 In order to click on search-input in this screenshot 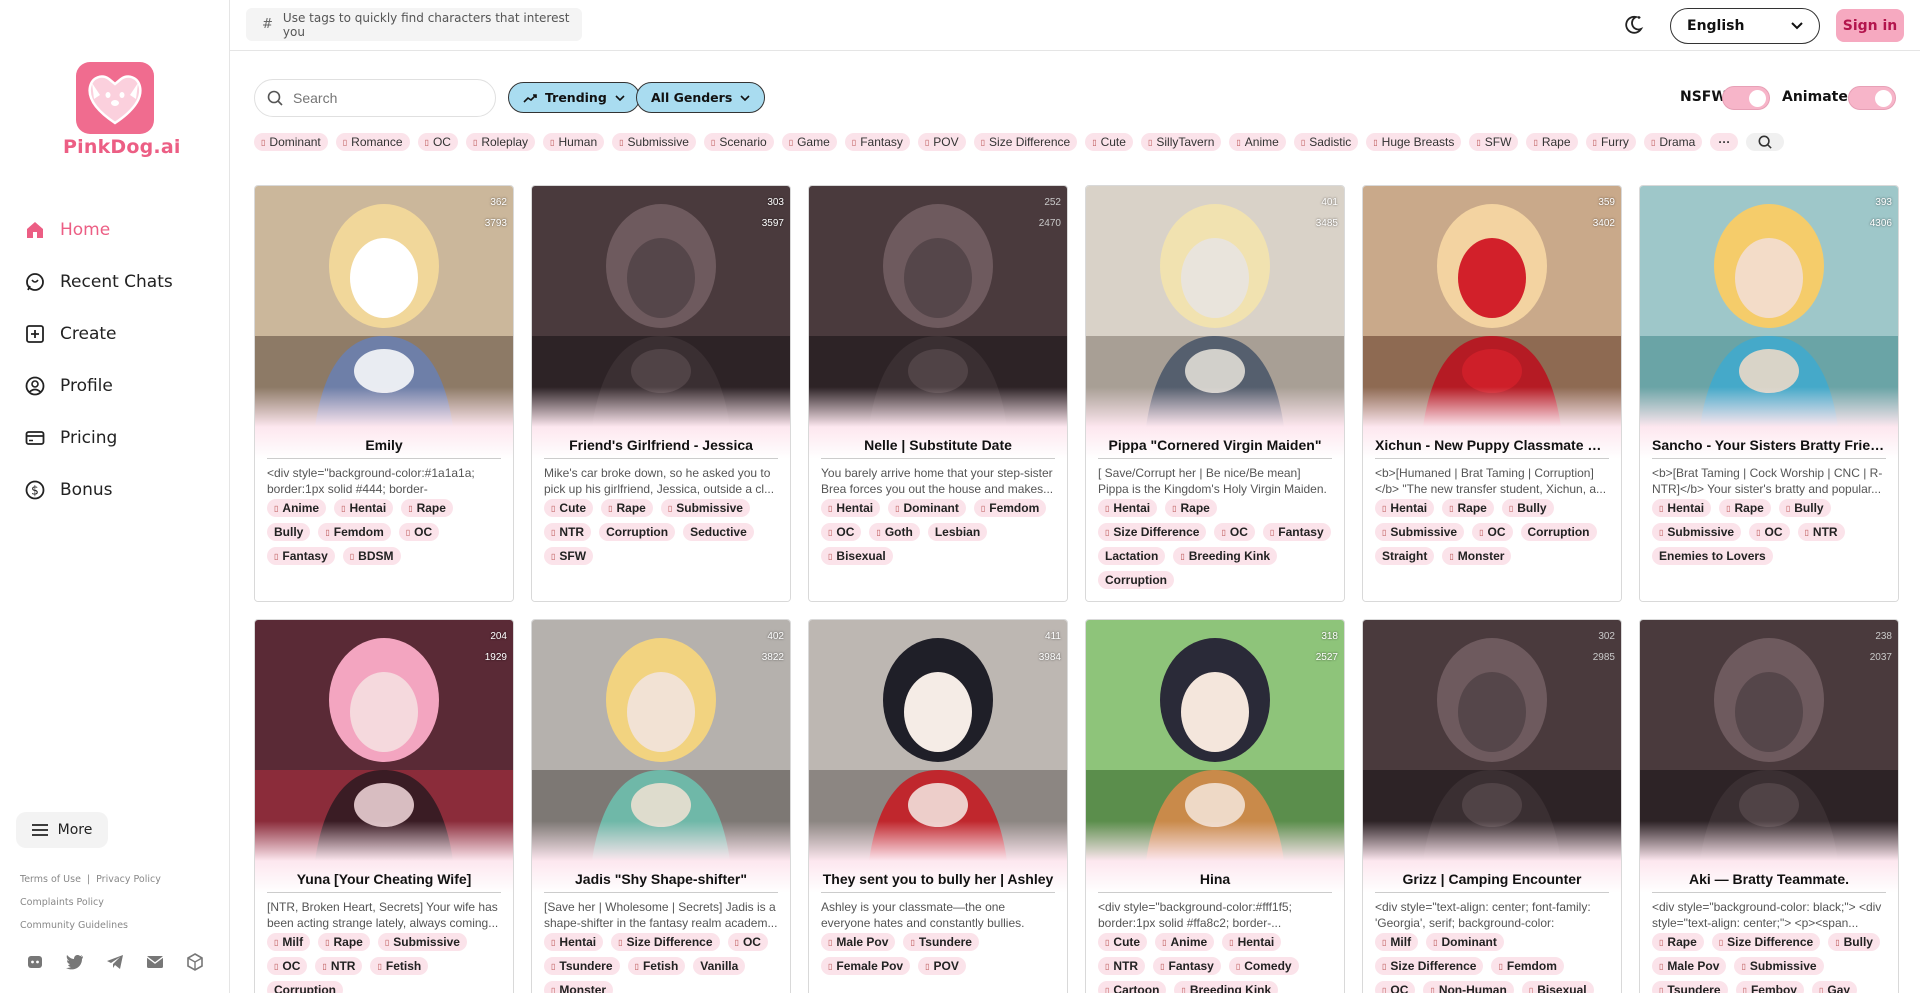, I will do `click(383, 98)`.